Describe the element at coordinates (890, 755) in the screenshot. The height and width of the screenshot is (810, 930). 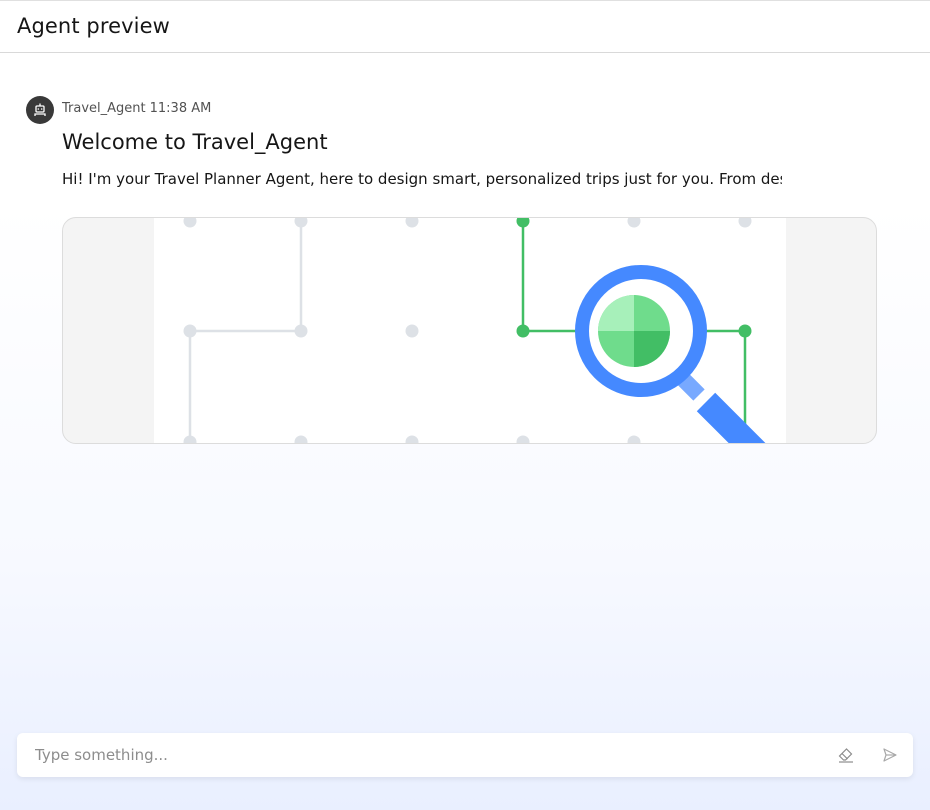
I see `send-icon` at that location.